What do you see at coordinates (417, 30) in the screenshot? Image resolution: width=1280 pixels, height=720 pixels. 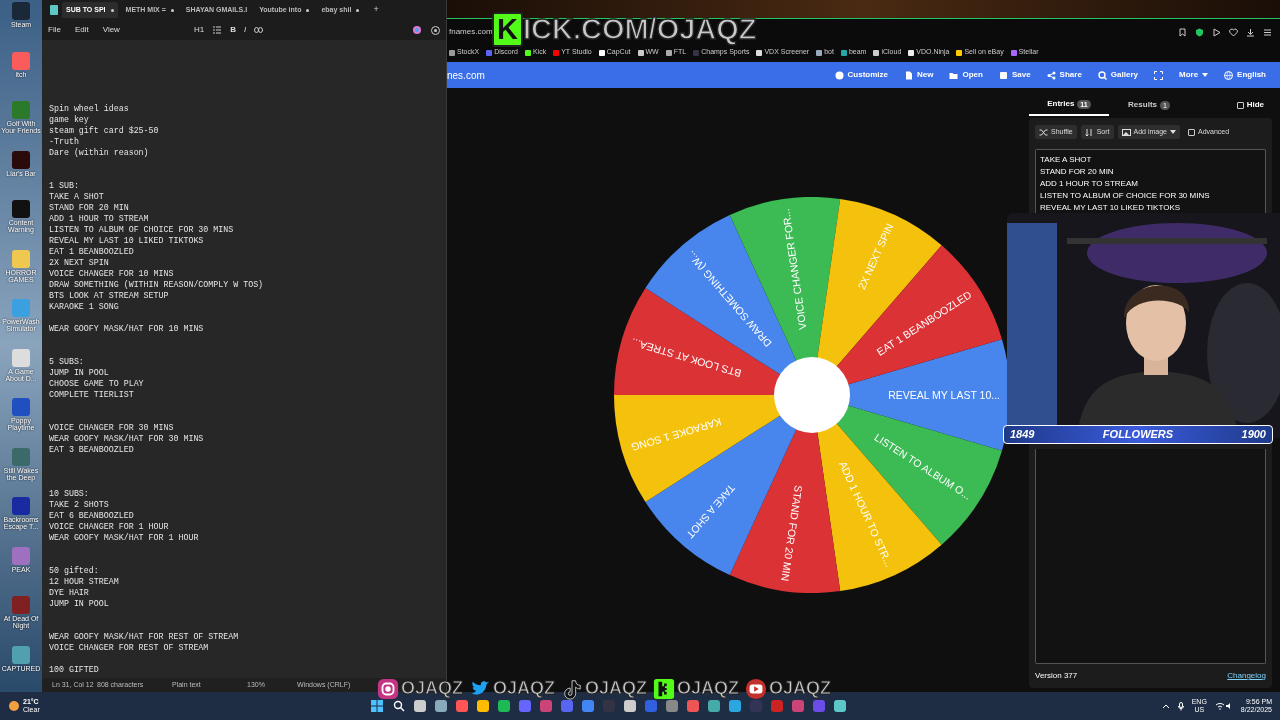 I see `copilot-icon` at bounding box center [417, 30].